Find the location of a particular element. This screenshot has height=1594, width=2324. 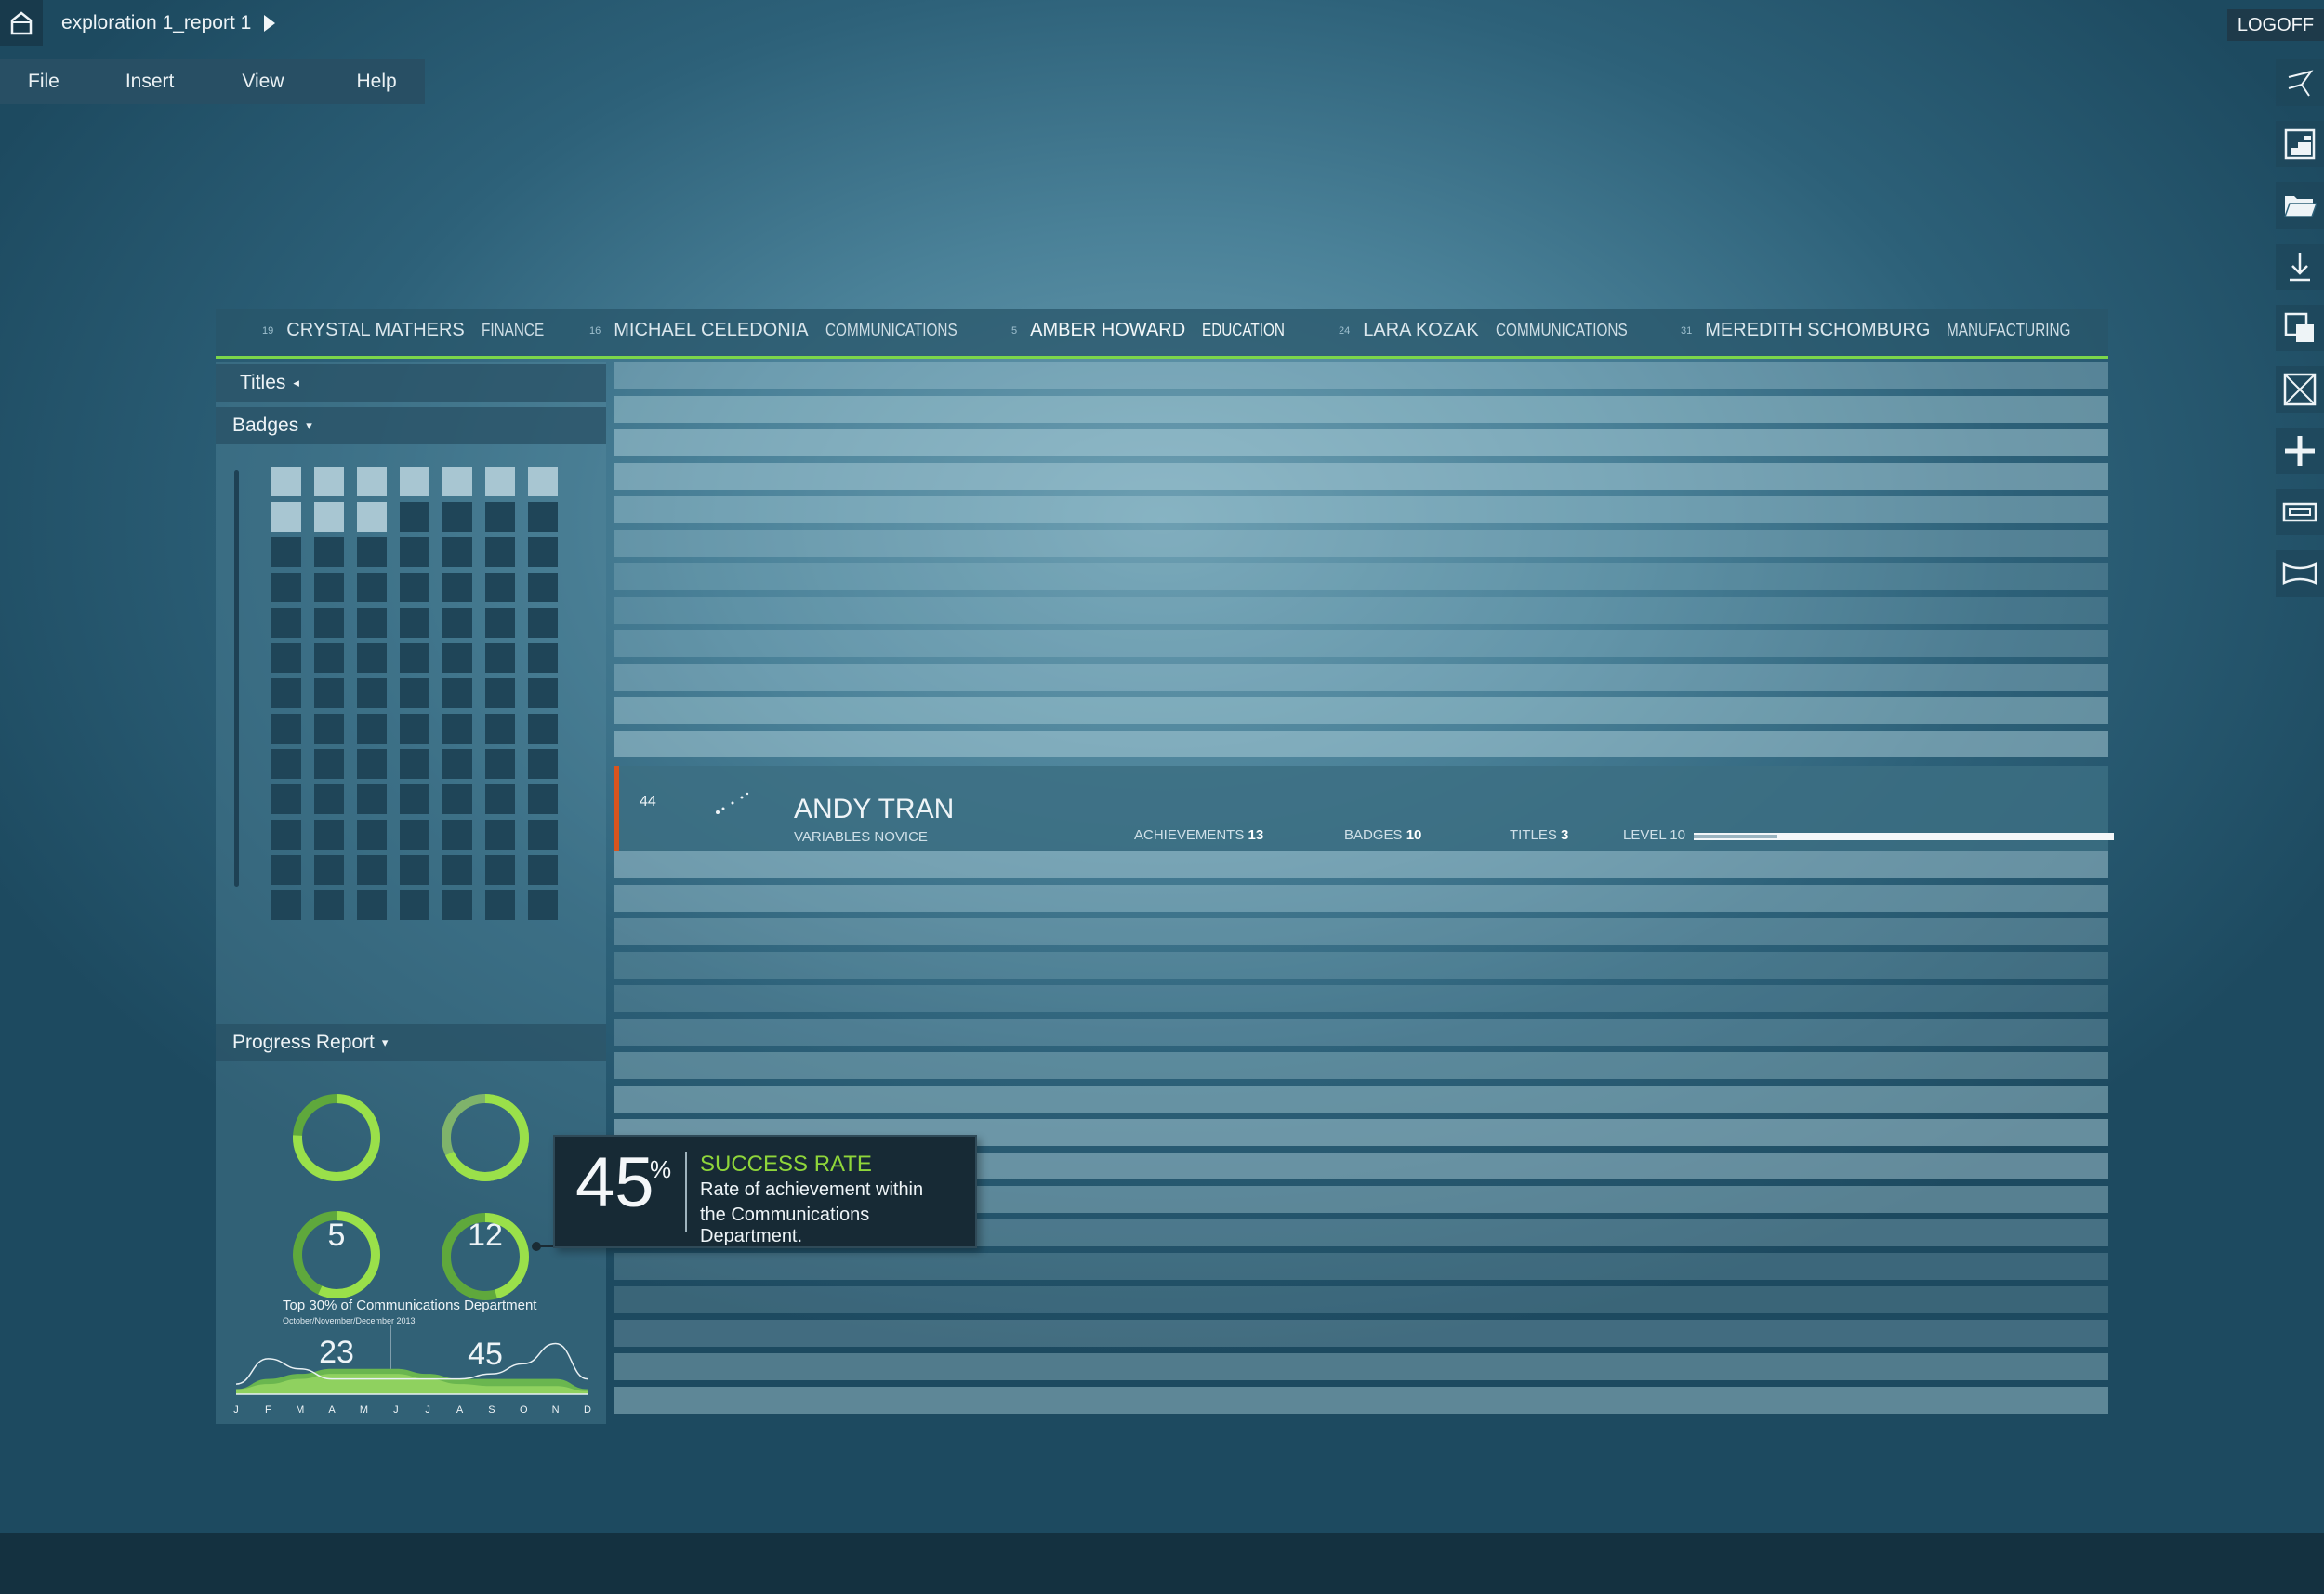

menu-help: Help is located at coordinates (377, 82).